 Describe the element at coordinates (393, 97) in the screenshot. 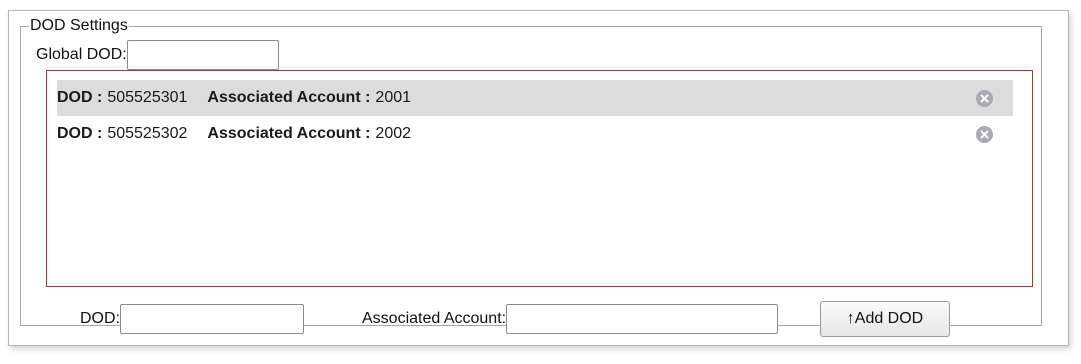

I see `account-value: 2001` at that location.